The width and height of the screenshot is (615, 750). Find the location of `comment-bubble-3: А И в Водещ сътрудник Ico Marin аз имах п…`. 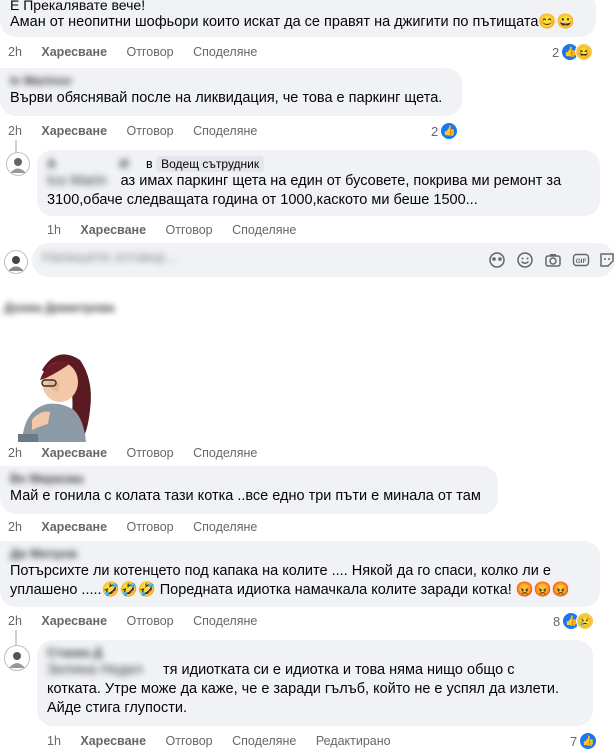

comment-bubble-3: А И в Водещ сътрудник Ico Marin аз имах п… is located at coordinates (318, 183).